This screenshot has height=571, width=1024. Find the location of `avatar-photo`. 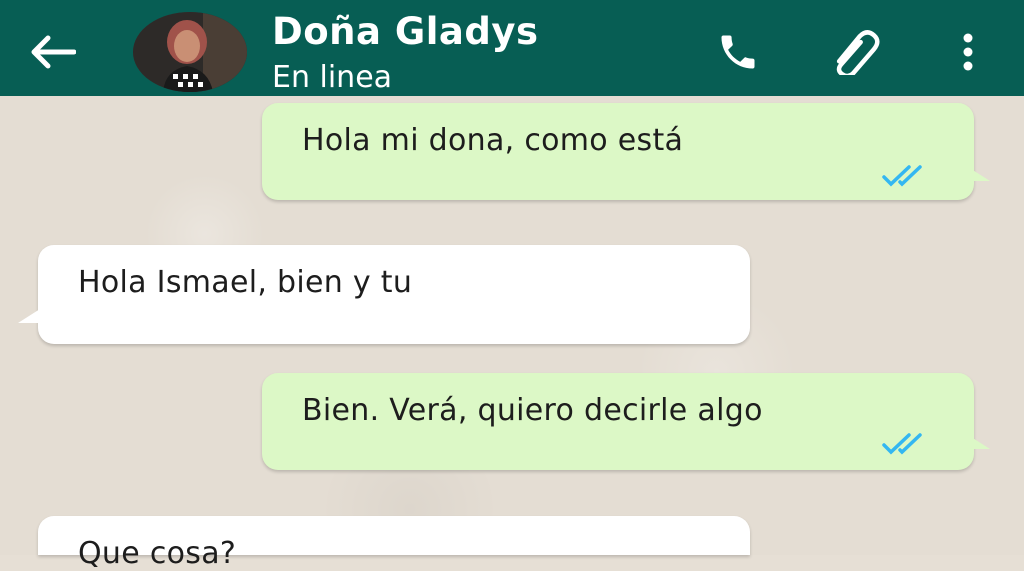

avatar-photo is located at coordinates (190, 52).